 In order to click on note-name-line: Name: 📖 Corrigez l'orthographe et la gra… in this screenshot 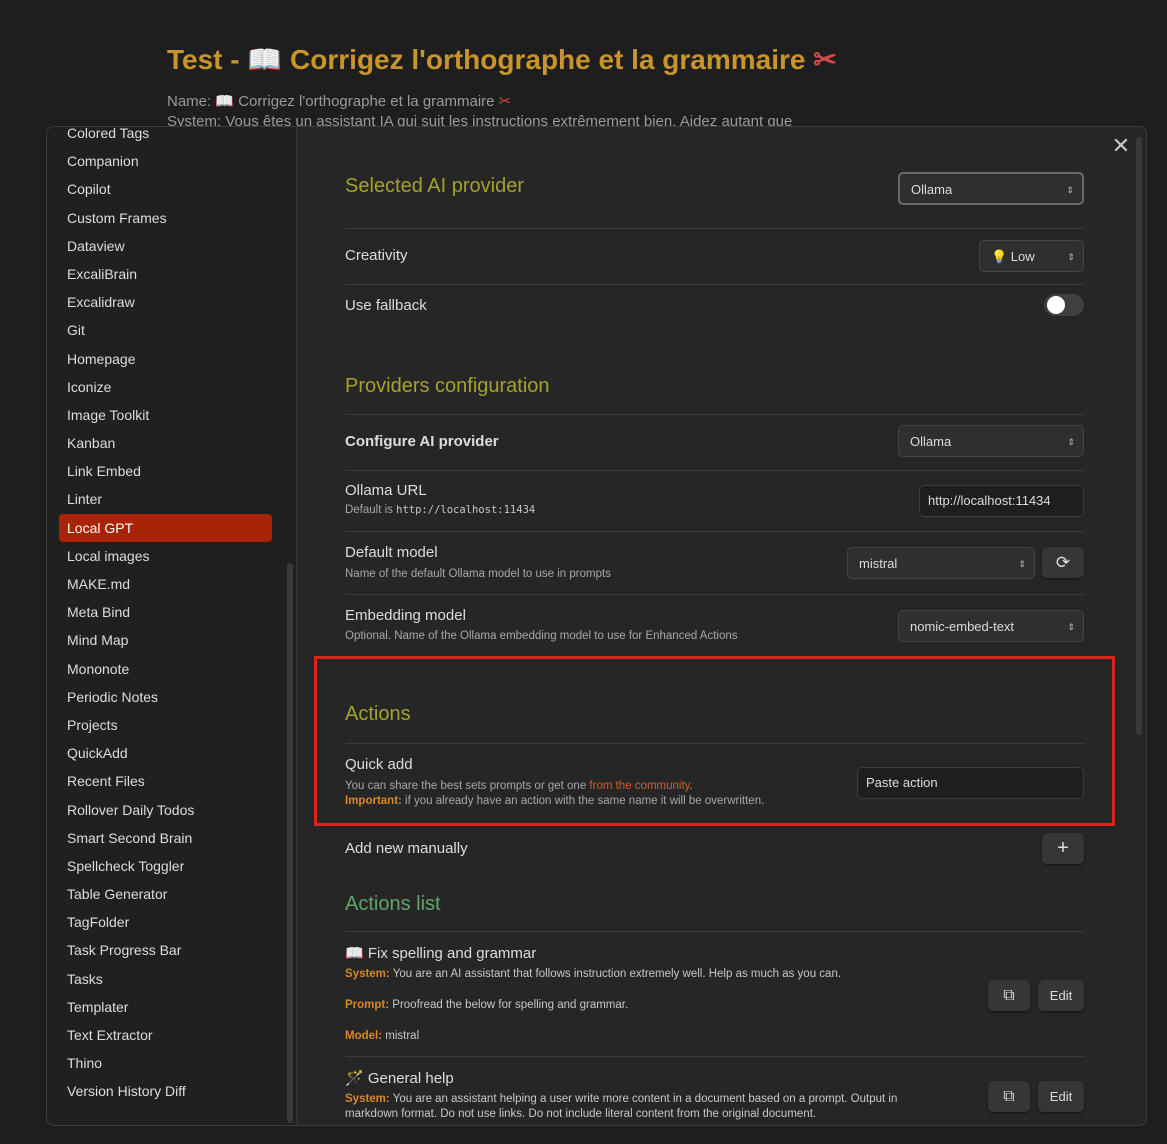, I will do `click(339, 101)`.